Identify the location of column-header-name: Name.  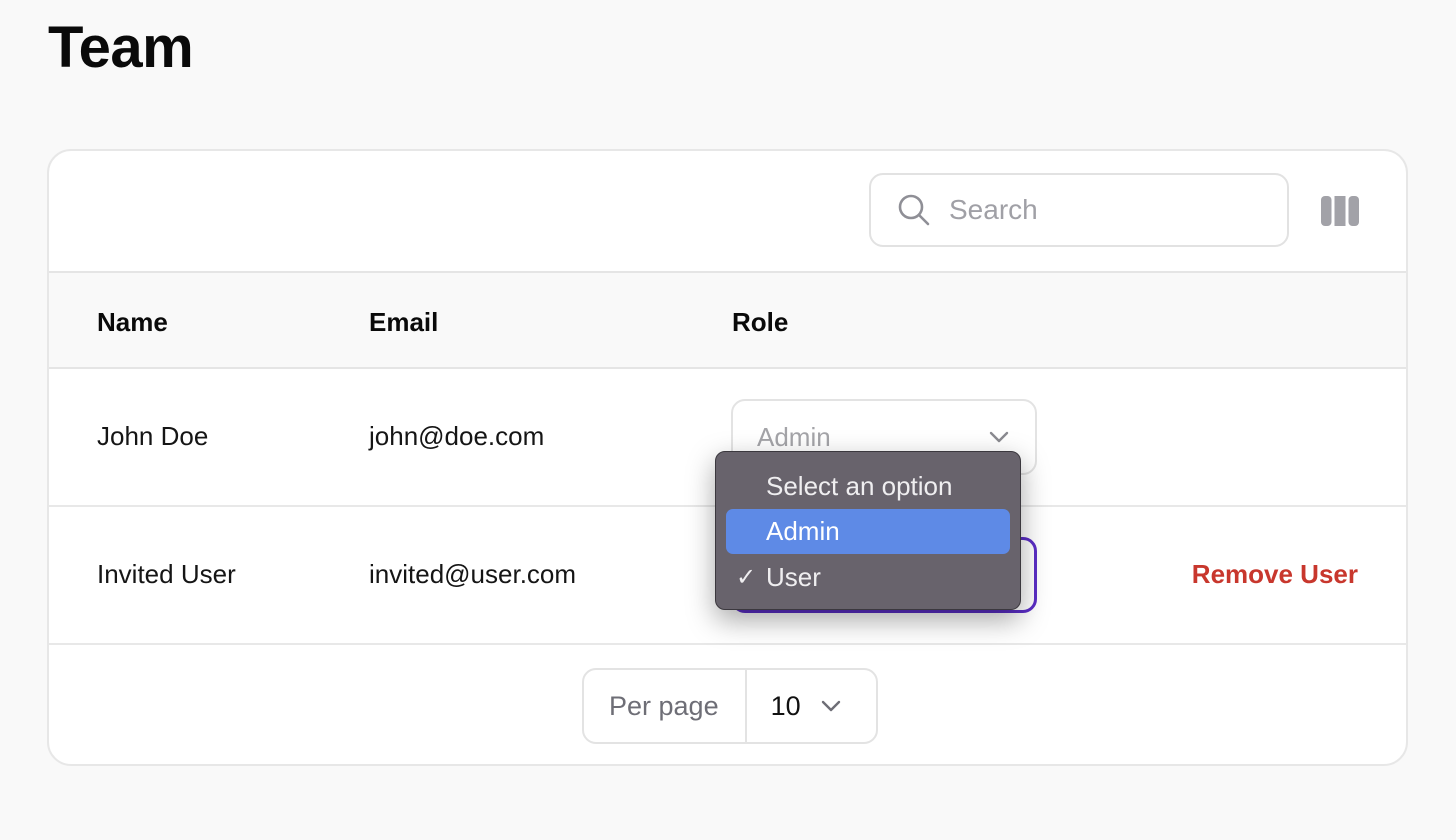
(132, 322).